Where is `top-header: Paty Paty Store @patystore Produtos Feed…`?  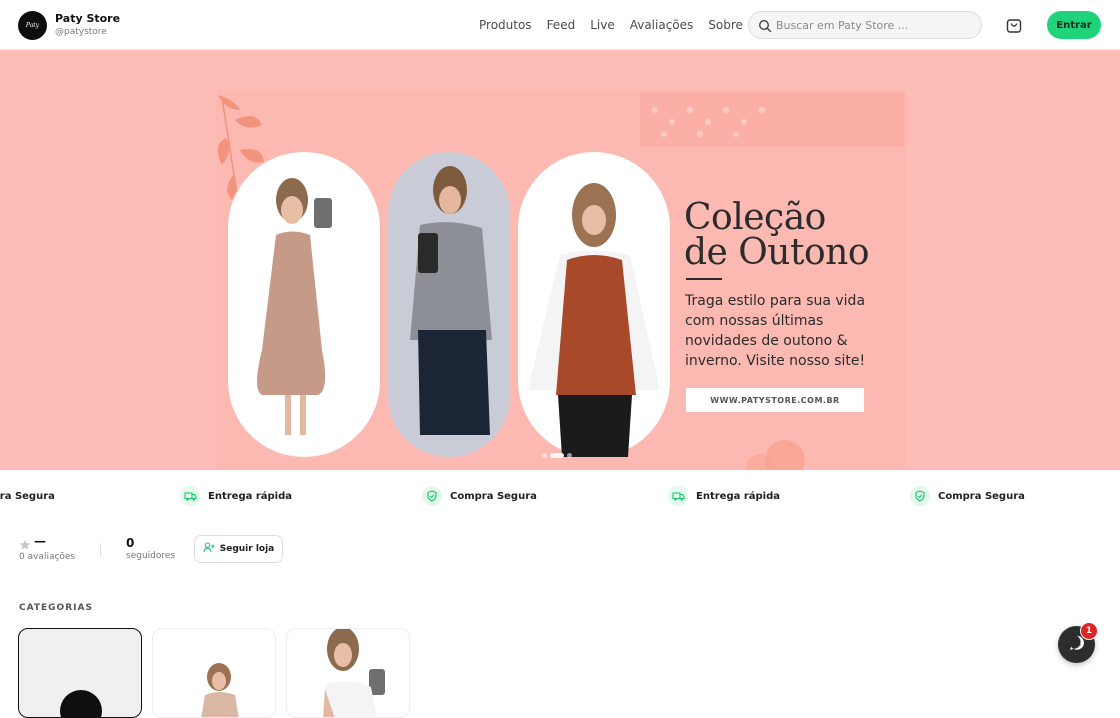
top-header: Paty Paty Store @patystore Produtos Feed… is located at coordinates (560, 25).